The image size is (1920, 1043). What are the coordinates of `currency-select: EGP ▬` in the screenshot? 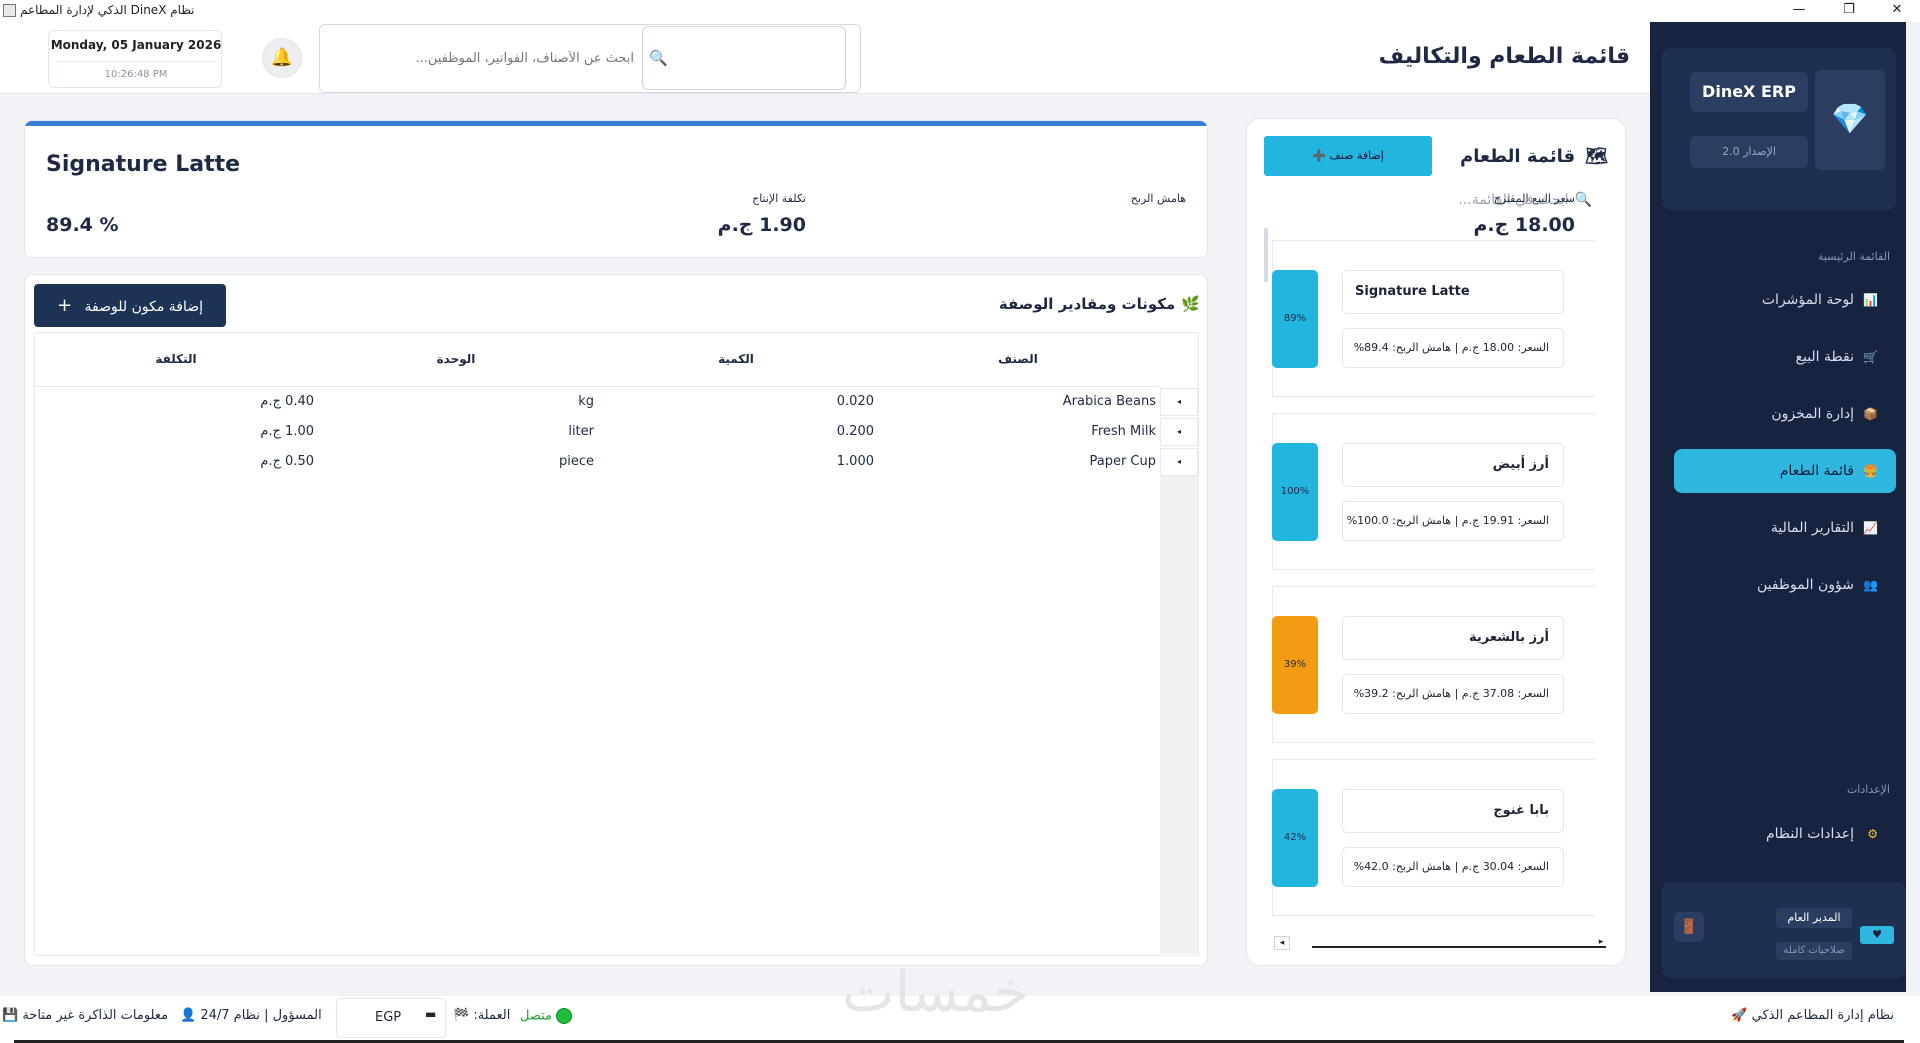 It's located at (391, 1018).